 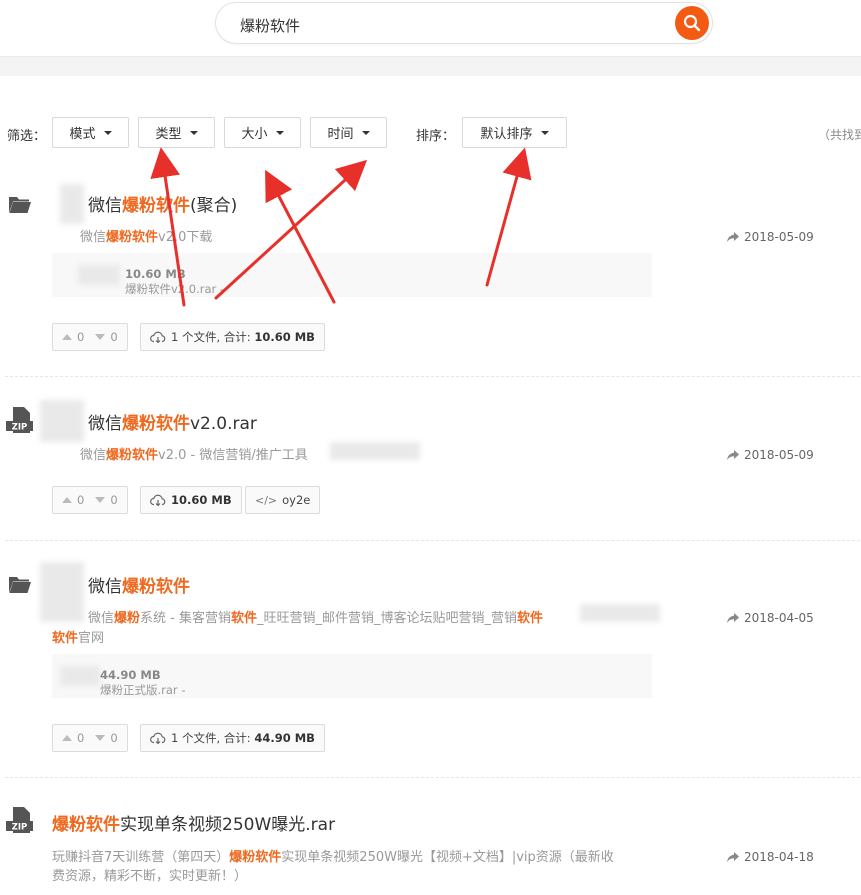 What do you see at coordinates (139, 584) in the screenshot?
I see `result-title: 微信爆粉软件` at bounding box center [139, 584].